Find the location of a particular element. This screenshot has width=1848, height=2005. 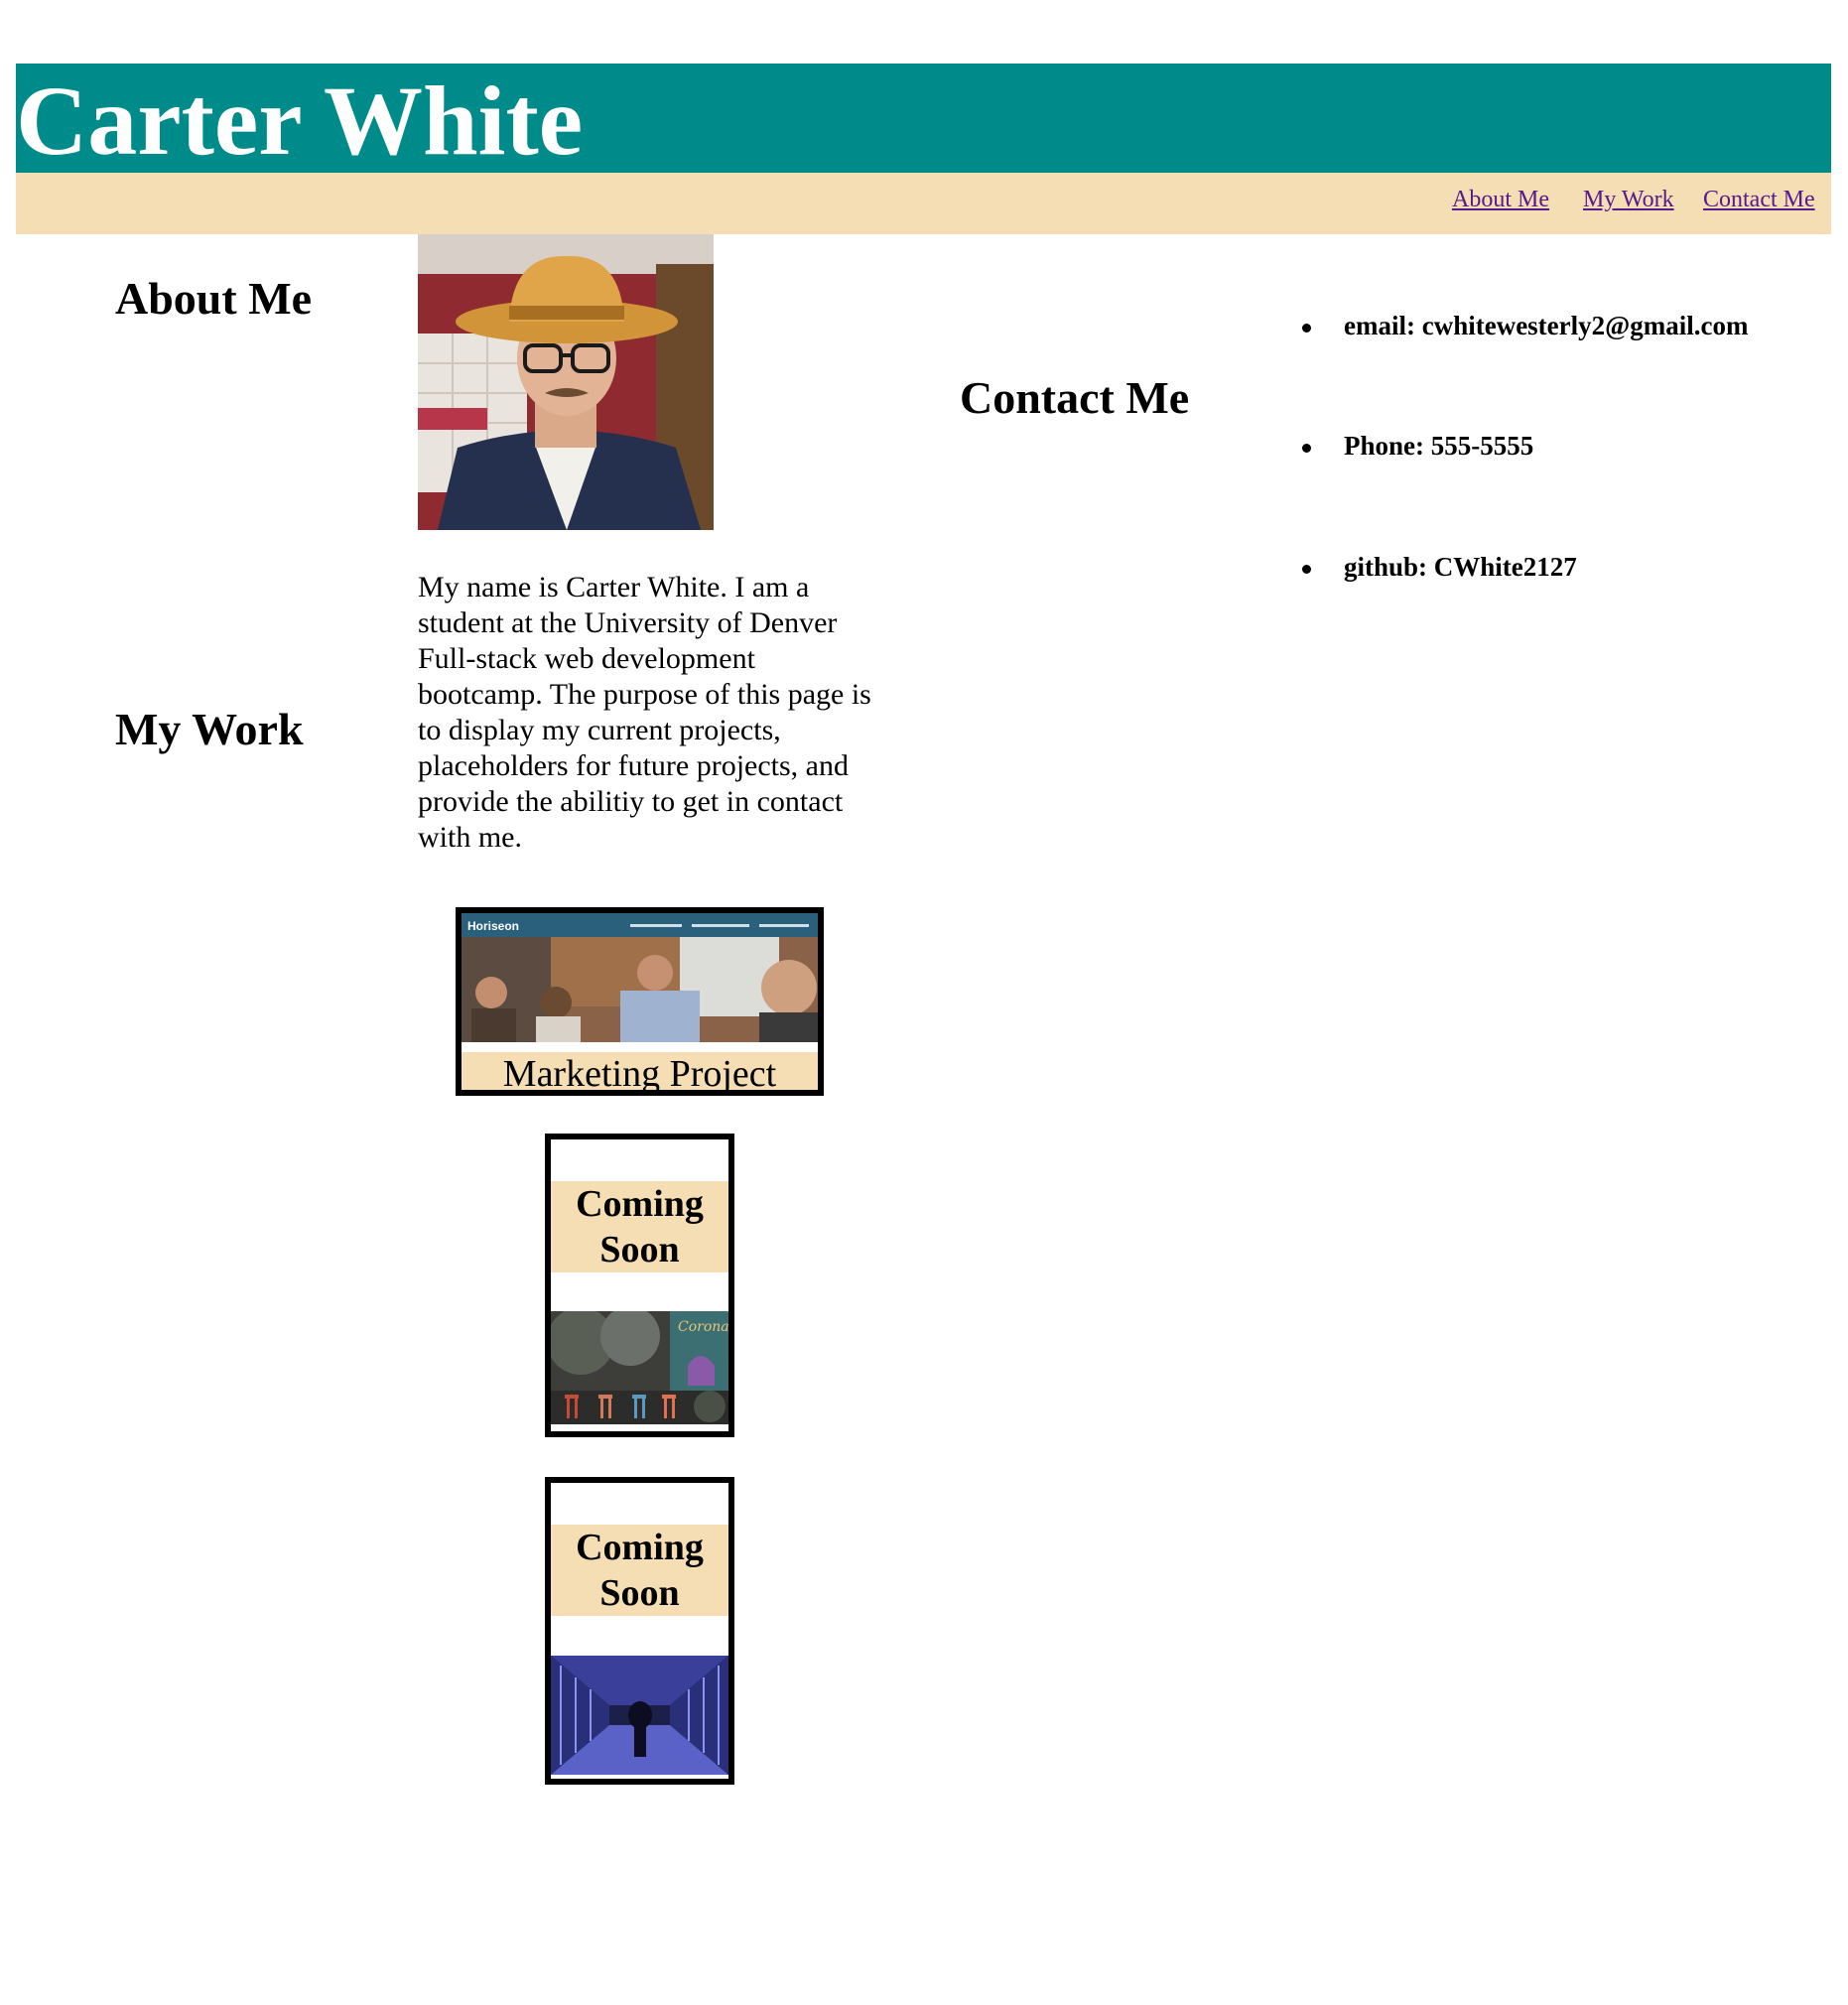

svg-text: Corona is located at coordinates (703, 1327).